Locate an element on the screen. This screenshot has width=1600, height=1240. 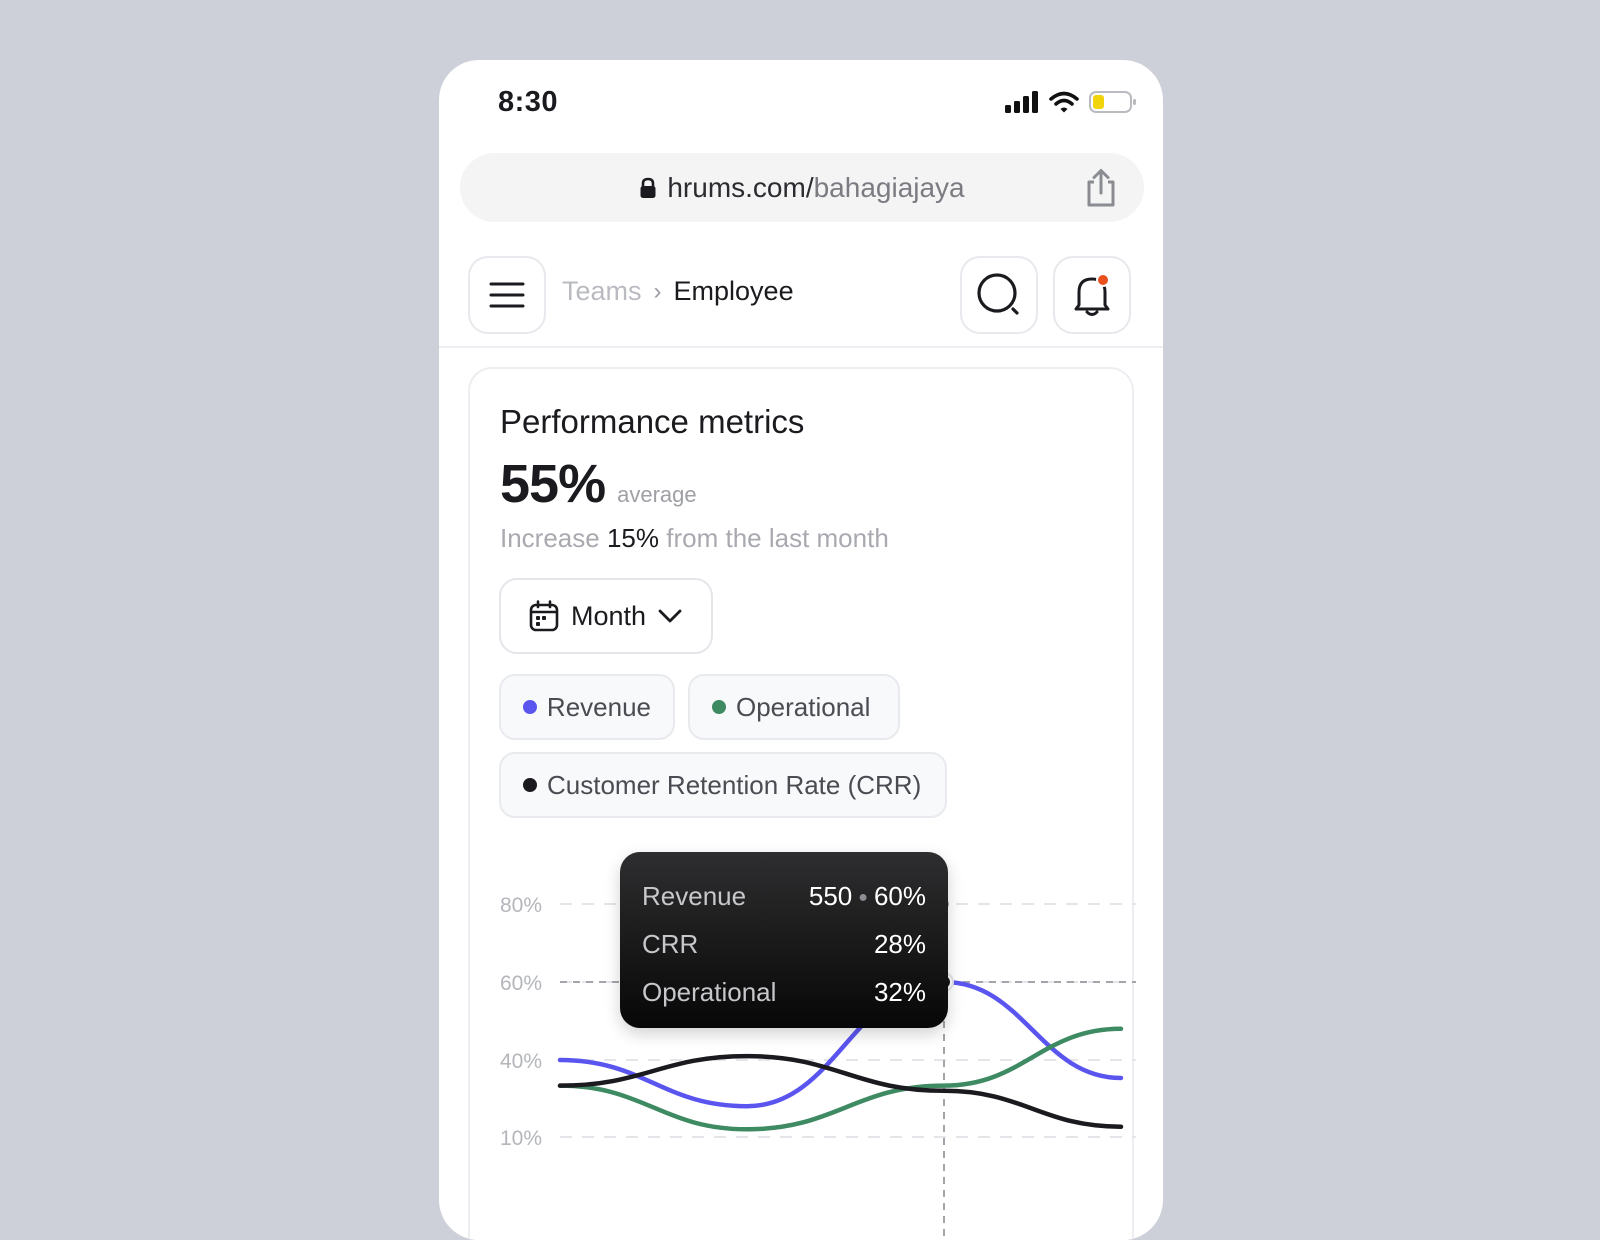
share-button is located at coordinates (1101, 188).